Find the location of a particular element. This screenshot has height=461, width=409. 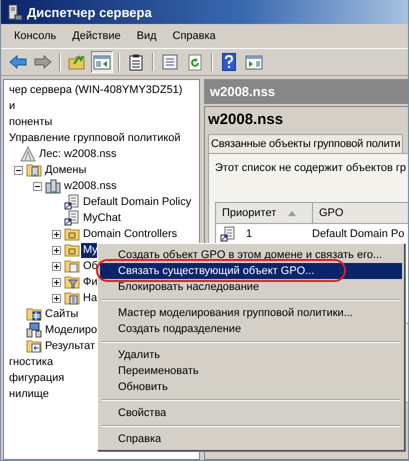

column-header: Приоритет is located at coordinates (264, 213).